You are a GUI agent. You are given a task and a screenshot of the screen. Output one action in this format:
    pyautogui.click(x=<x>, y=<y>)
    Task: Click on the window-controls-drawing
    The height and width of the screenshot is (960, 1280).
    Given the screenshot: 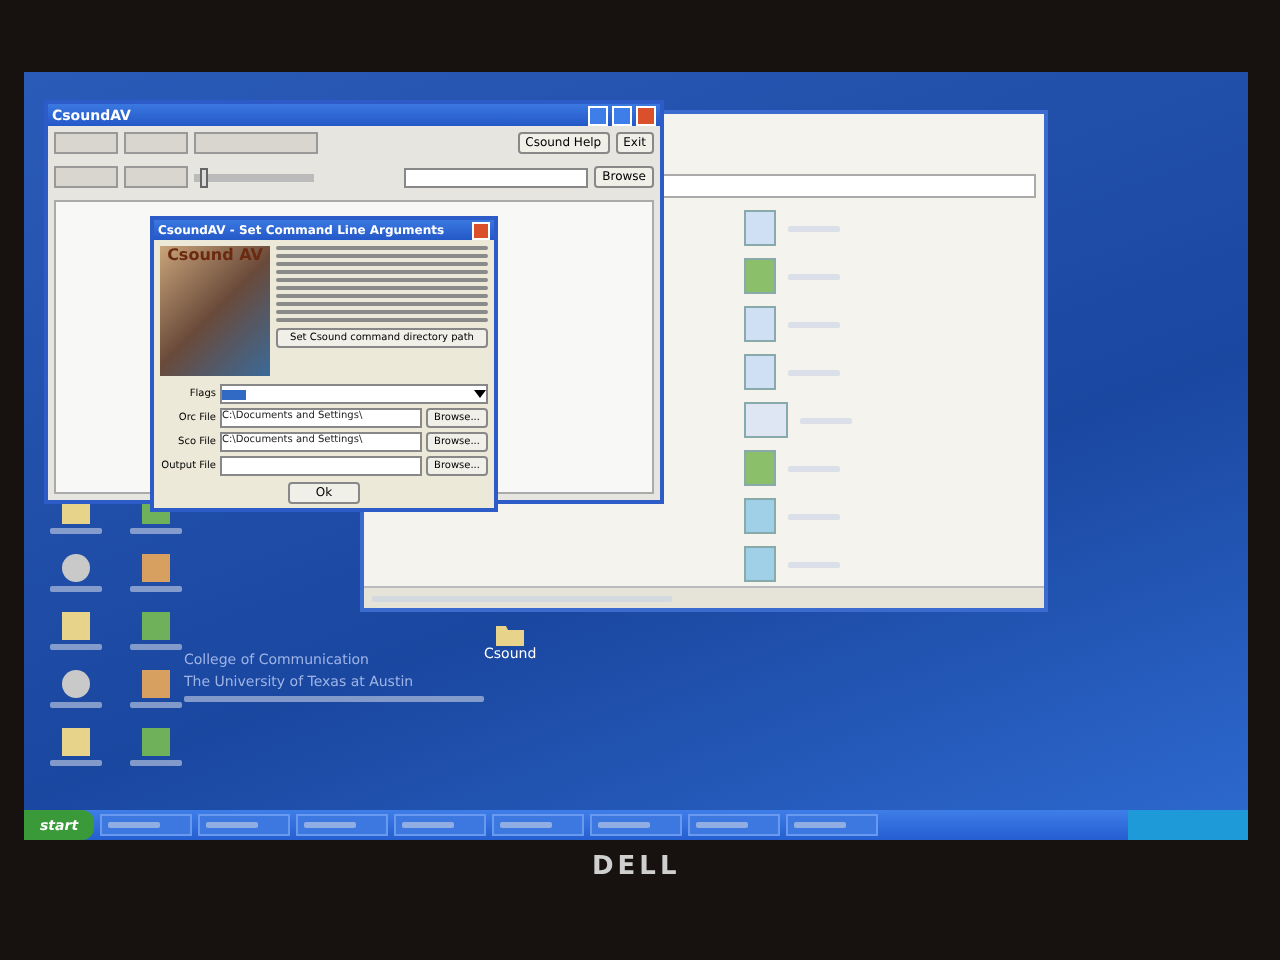 What is the action you would take?
    pyautogui.click(x=622, y=115)
    